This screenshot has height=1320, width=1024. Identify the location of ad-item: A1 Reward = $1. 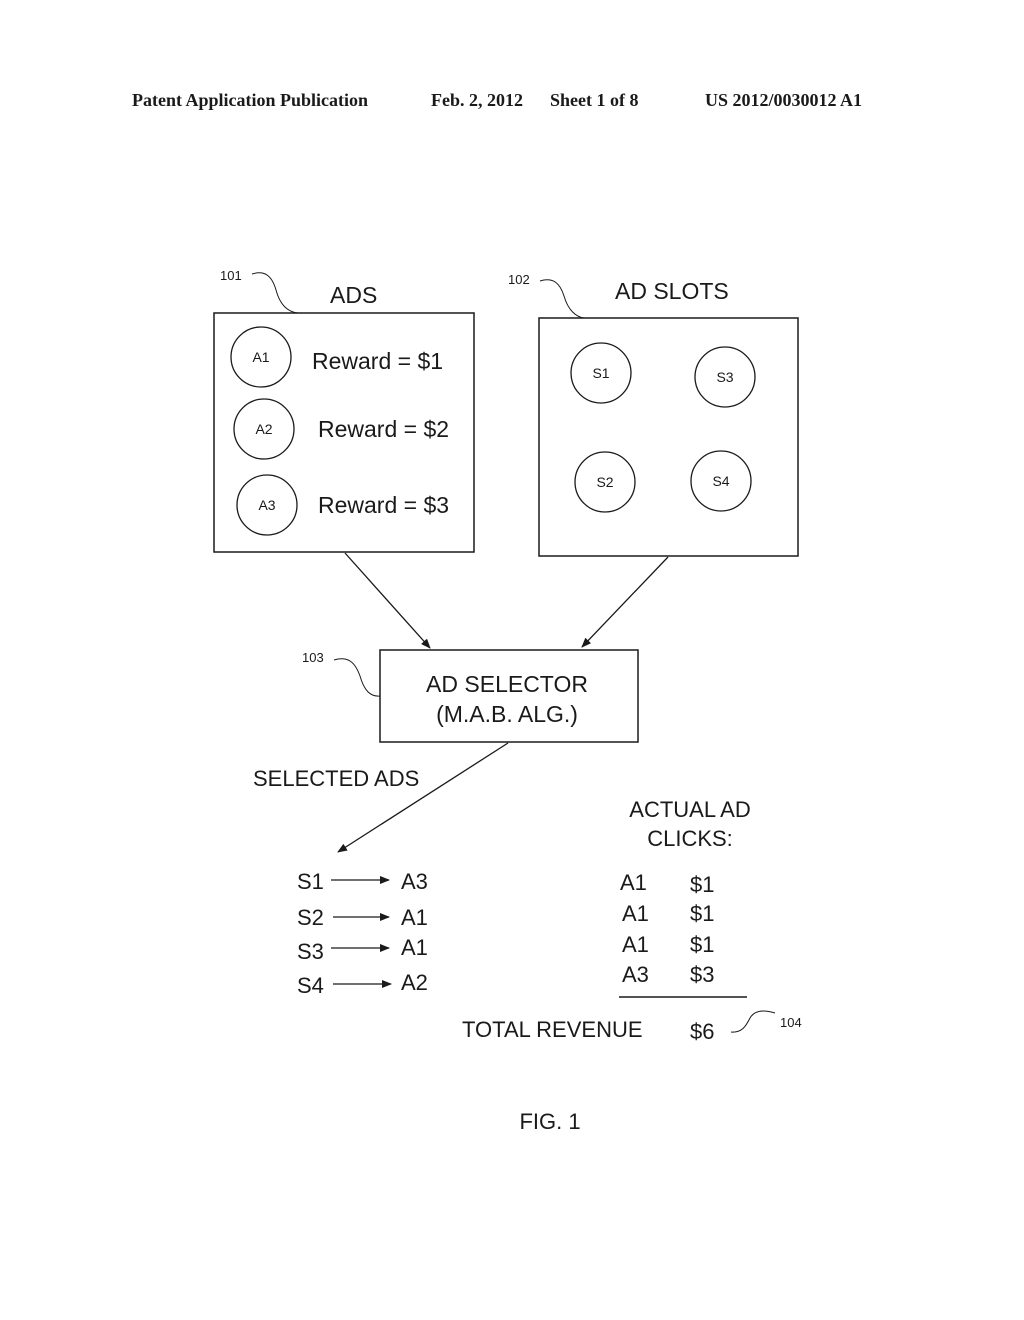
(336, 357).